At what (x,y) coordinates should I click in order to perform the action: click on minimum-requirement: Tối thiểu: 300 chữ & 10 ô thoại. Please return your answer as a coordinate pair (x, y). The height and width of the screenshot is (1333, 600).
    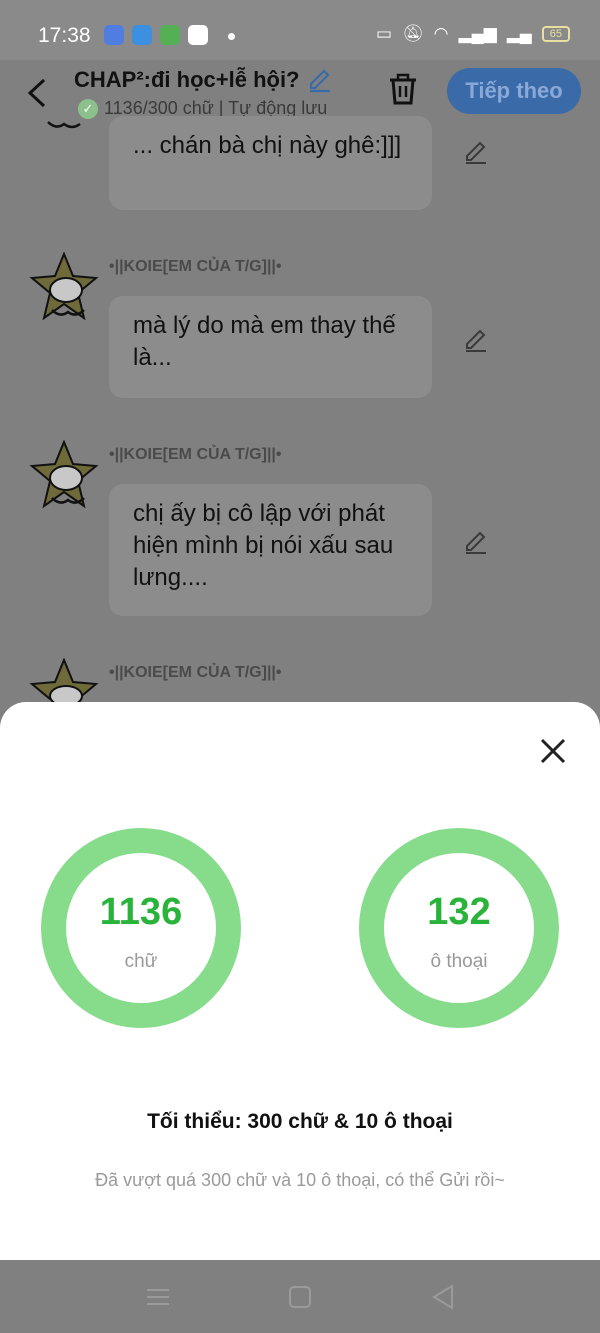
    Looking at the image, I should click on (300, 1121).